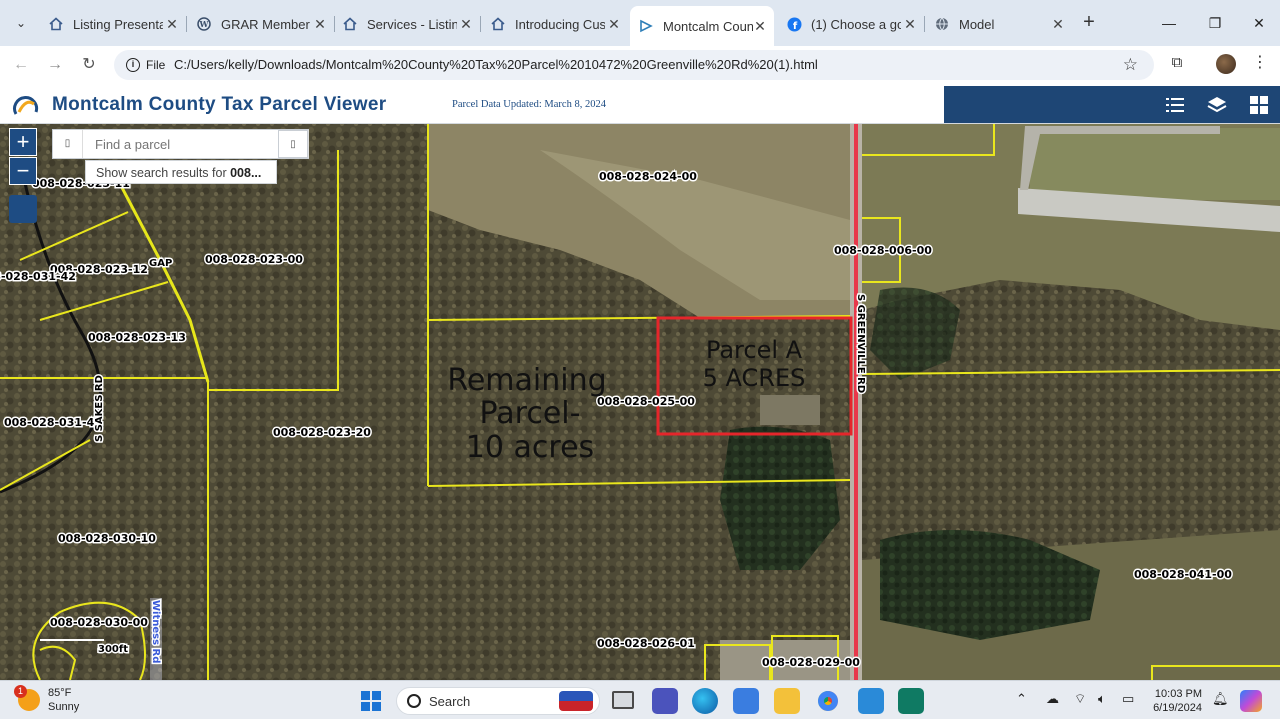 Image resolution: width=1280 pixels, height=719 pixels. Describe the element at coordinates (999, 24) in the screenshot. I see `browser-tab: Model ✕` at that location.